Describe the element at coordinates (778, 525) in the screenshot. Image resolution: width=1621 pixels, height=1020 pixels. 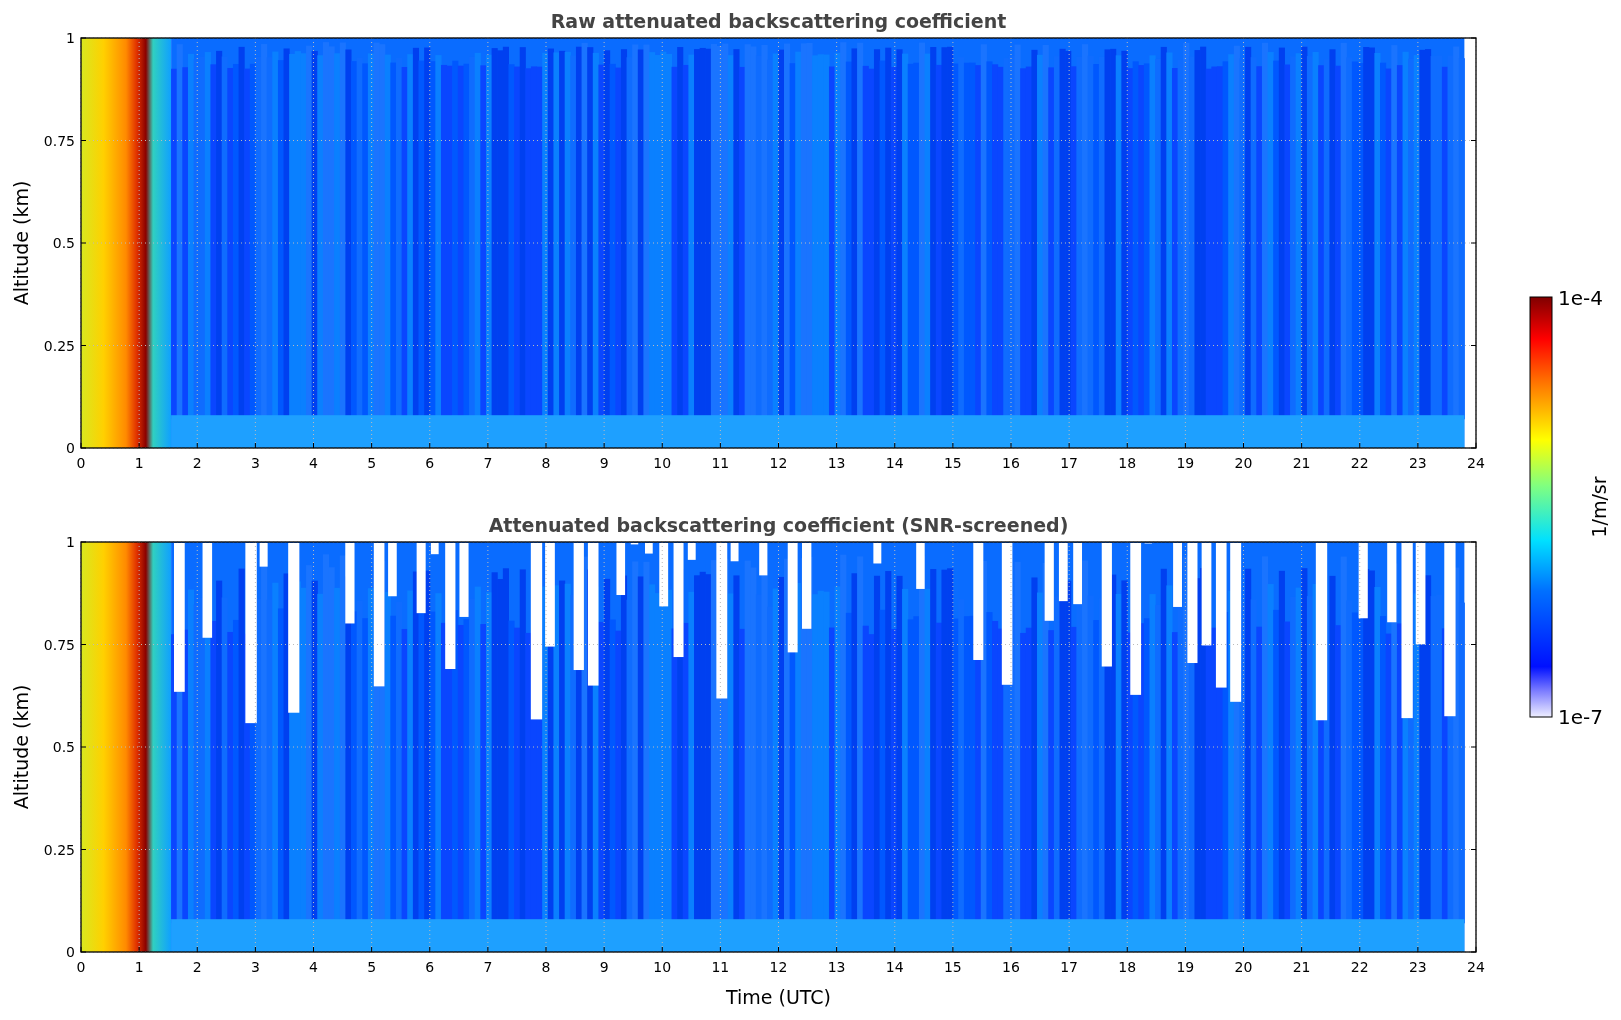
I see `chart-title: Attenuated backscattering coefficient (SNR-screened)` at that location.